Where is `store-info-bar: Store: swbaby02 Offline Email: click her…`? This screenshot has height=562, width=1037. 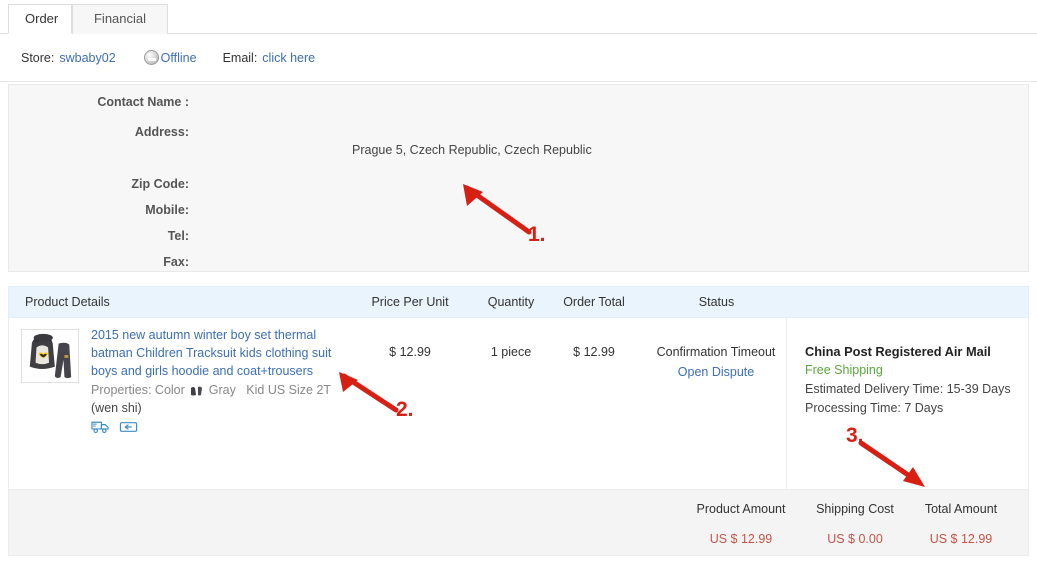
store-info-bar: Store: swbaby02 Offline Email: click her… is located at coordinates (518, 58).